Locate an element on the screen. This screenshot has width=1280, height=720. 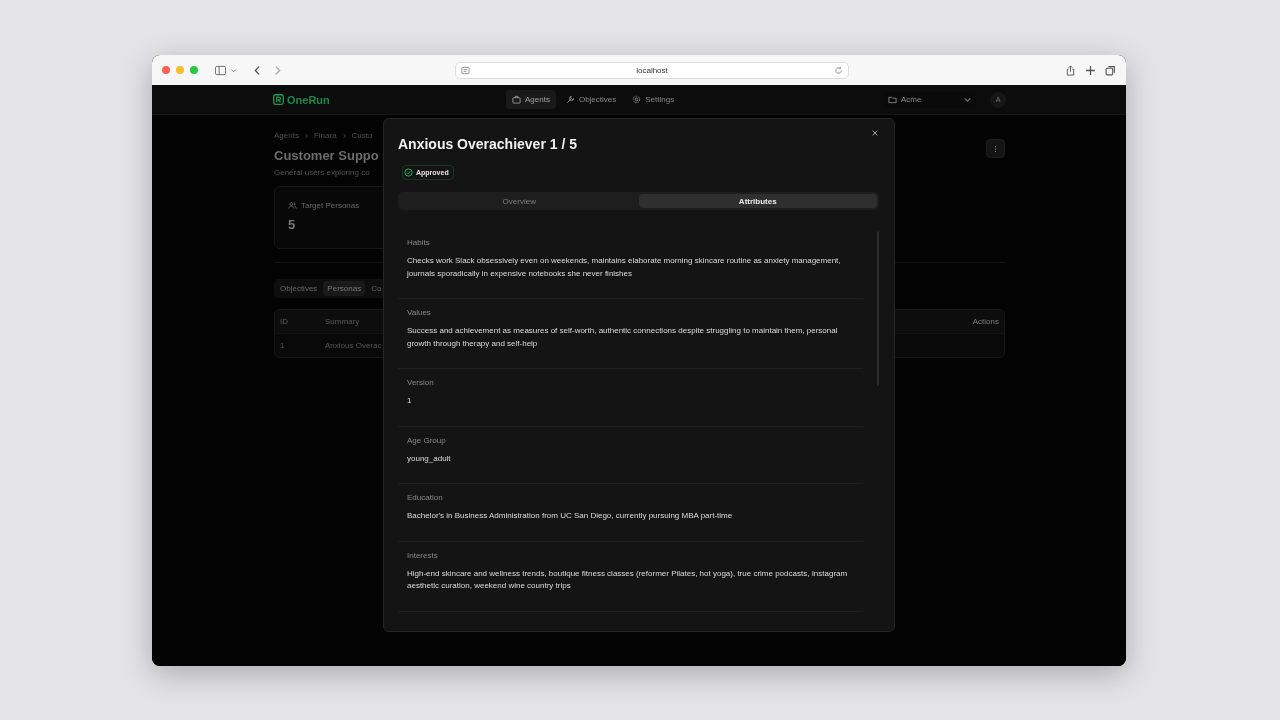
attribute-value: young_adult is located at coordinates (429, 458).